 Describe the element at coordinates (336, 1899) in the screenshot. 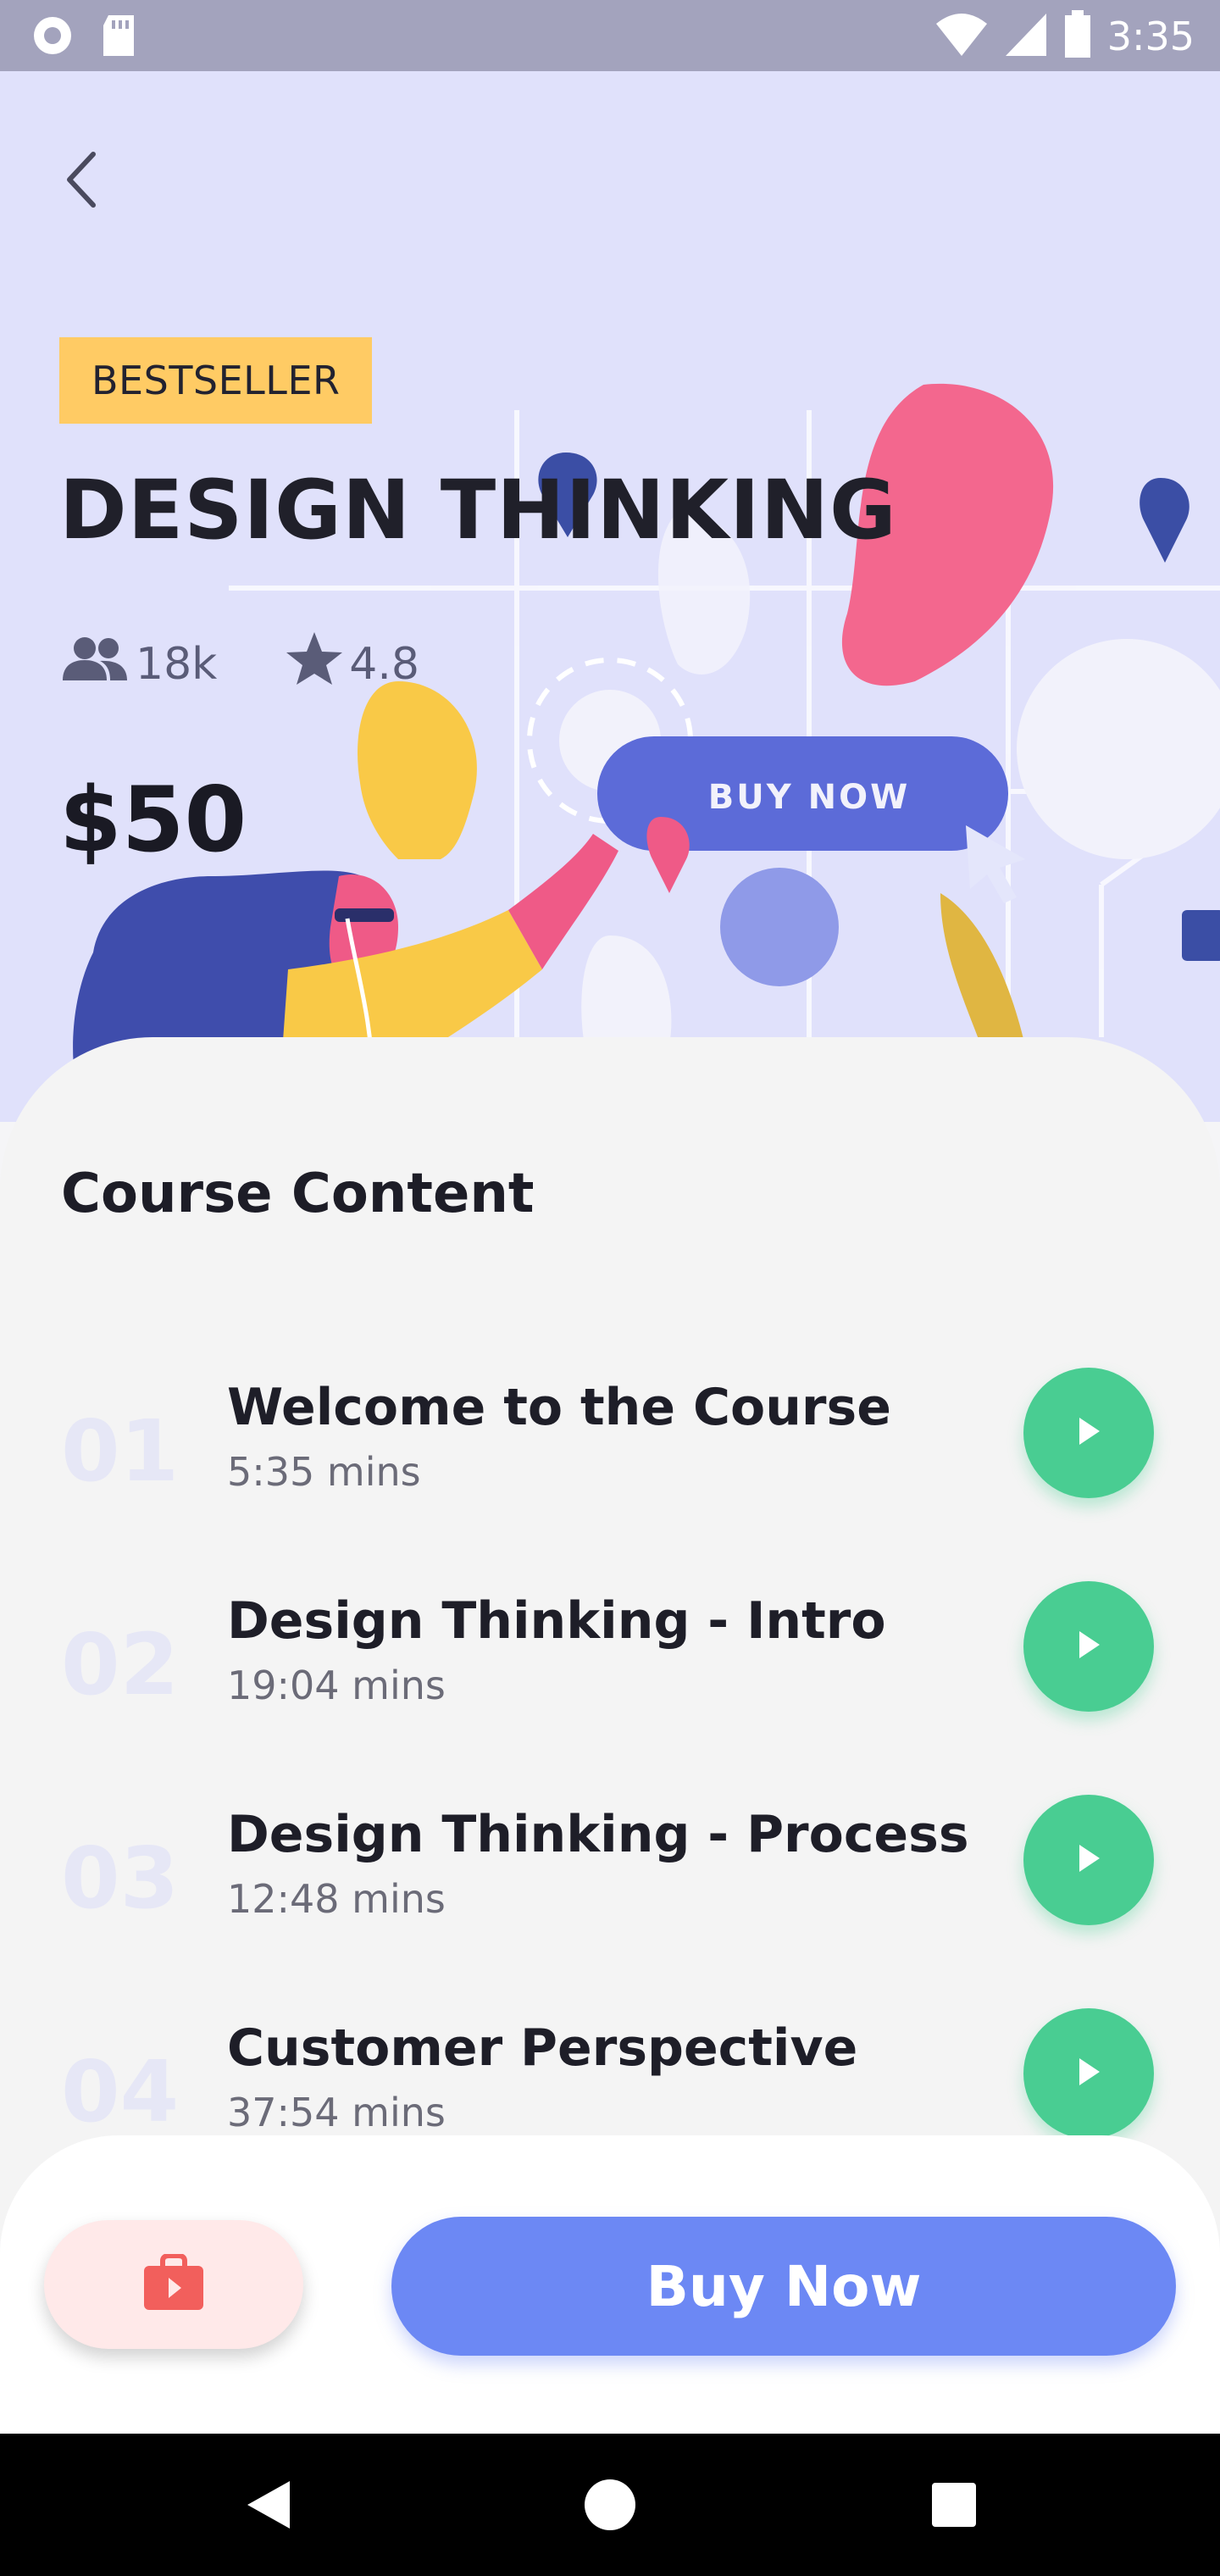

I see `lesson-duration: 12:48 mins` at that location.